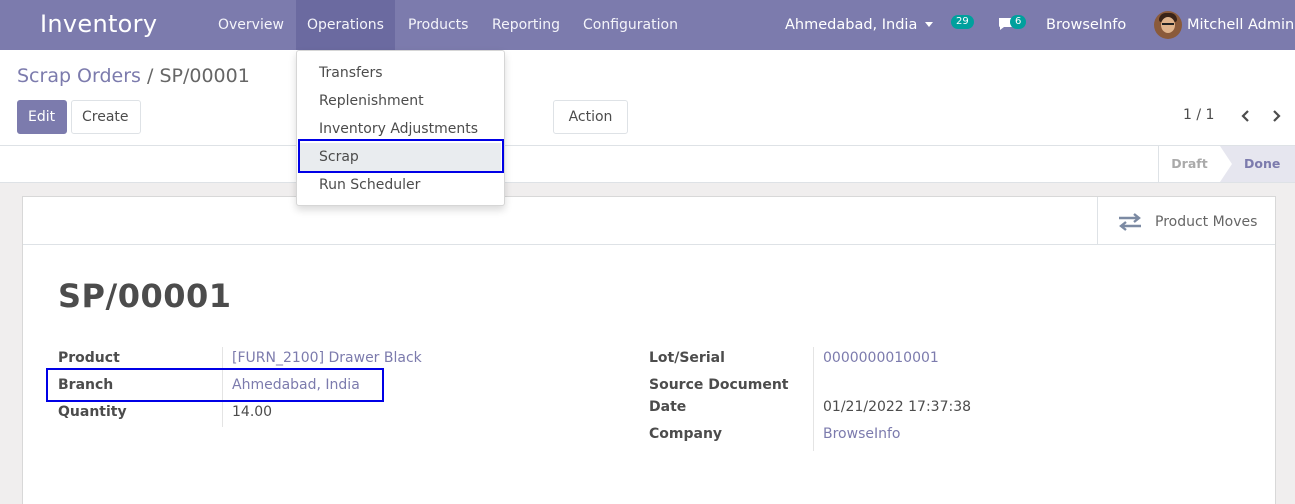 The width and height of the screenshot is (1295, 504). What do you see at coordinates (1168, 25) in the screenshot?
I see `user-avatar` at bounding box center [1168, 25].